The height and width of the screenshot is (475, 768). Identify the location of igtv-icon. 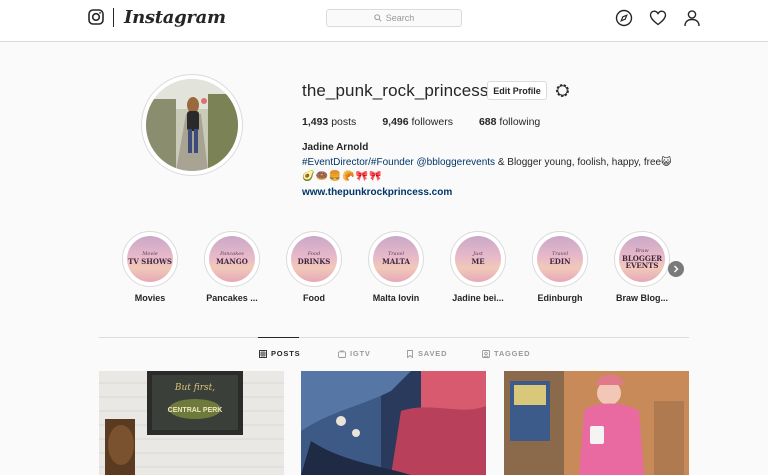
(342, 353).